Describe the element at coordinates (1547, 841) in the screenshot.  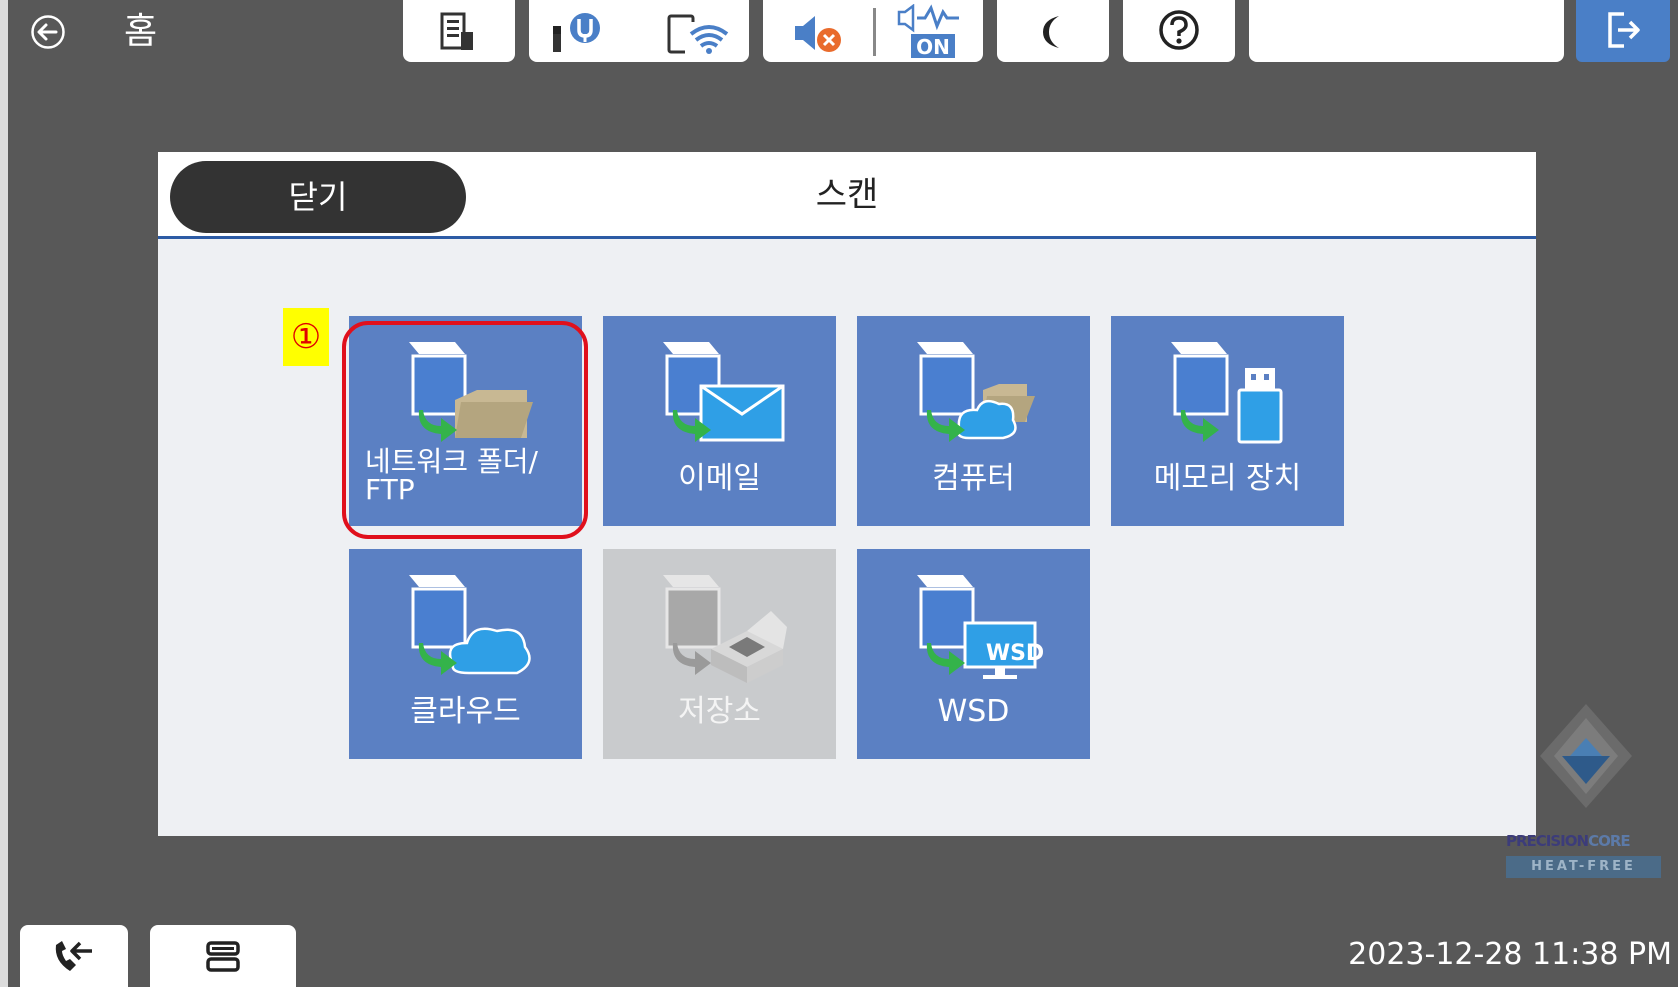
I see `brand-precision: PRECISION` at that location.